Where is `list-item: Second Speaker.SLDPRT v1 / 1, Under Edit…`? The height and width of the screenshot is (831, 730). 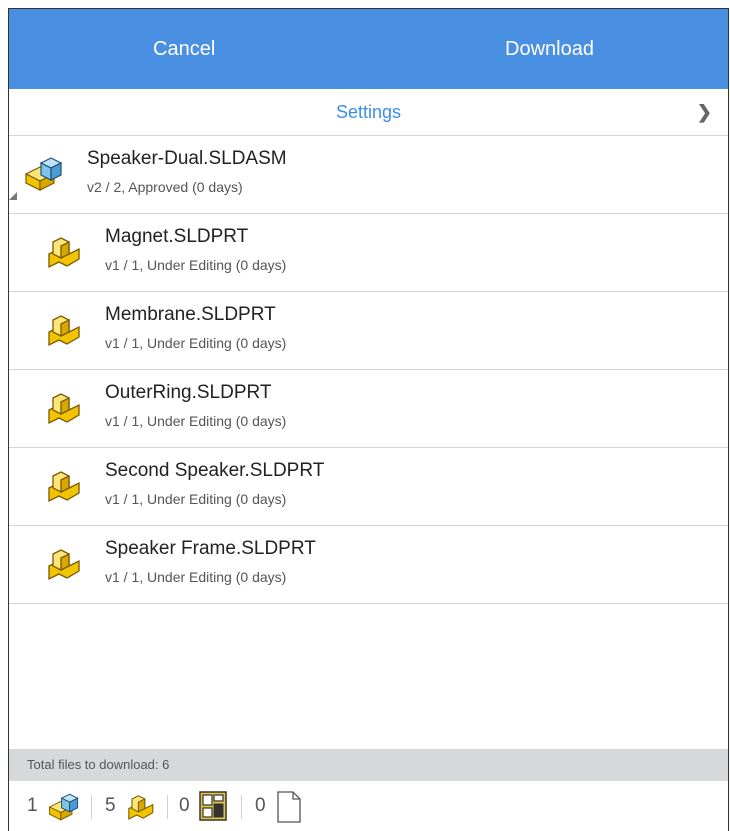 list-item: Second Speaker.SLDPRT v1 / 1, Under Edit… is located at coordinates (368, 487).